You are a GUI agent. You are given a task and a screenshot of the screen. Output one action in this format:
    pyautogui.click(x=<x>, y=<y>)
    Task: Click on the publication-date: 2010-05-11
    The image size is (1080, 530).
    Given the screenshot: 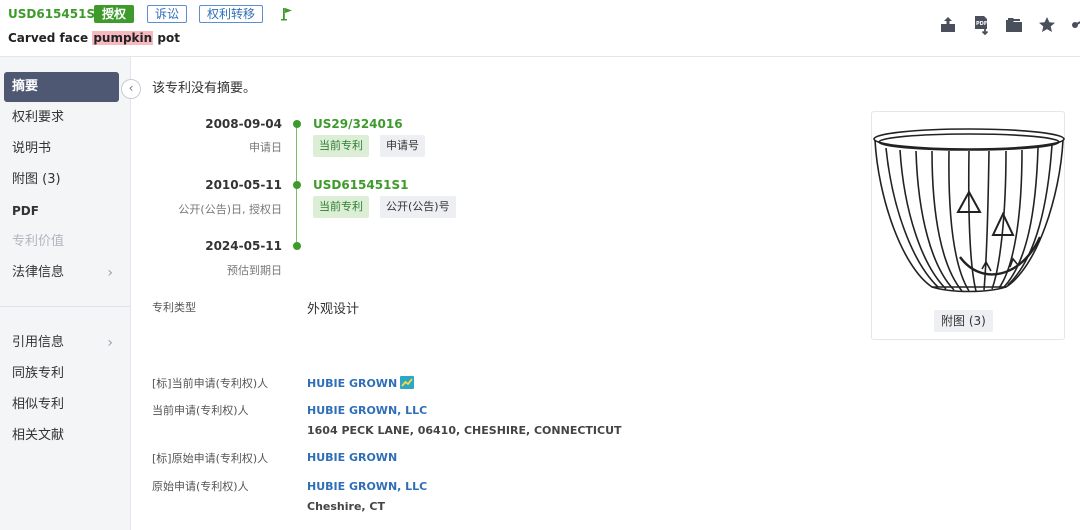 What is the action you would take?
    pyautogui.click(x=243, y=185)
    